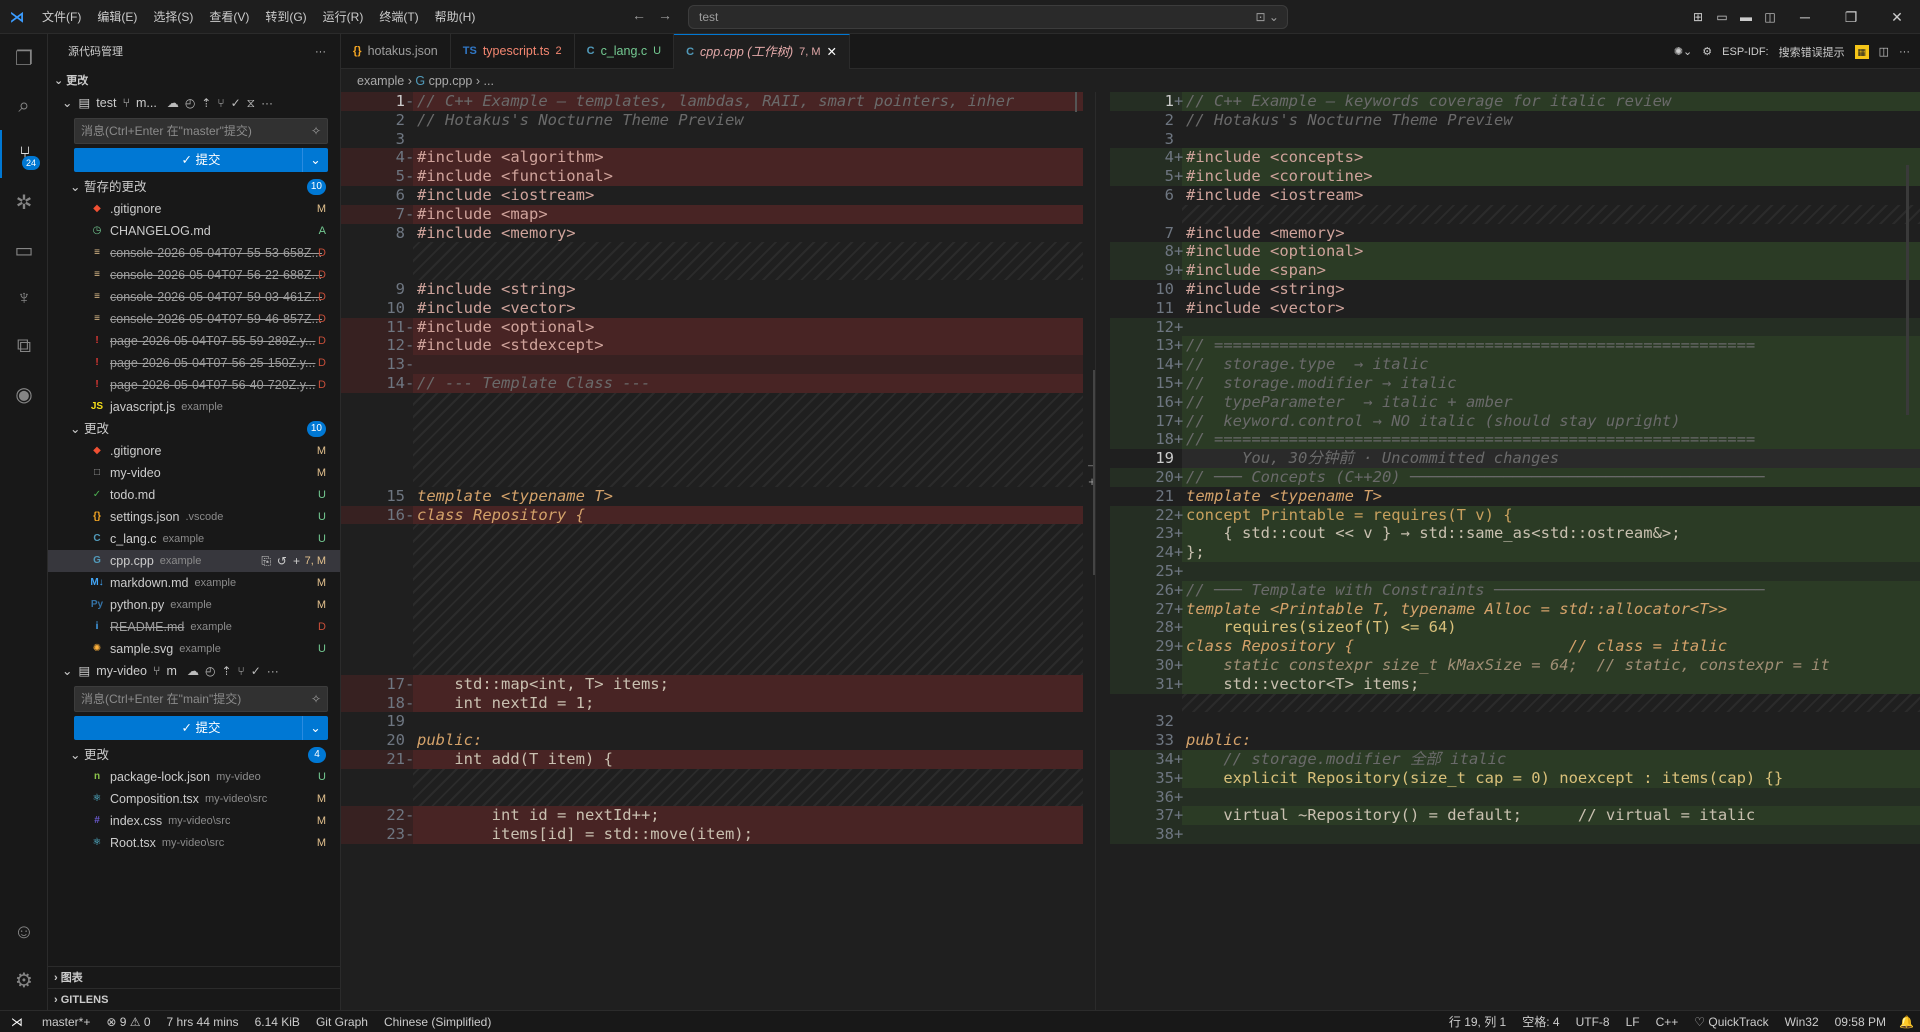 The image size is (1920, 1032). Describe the element at coordinates (712, 120) in the screenshot. I see `code-line: 2 // Hotakus's Nocturne Theme Preview` at that location.